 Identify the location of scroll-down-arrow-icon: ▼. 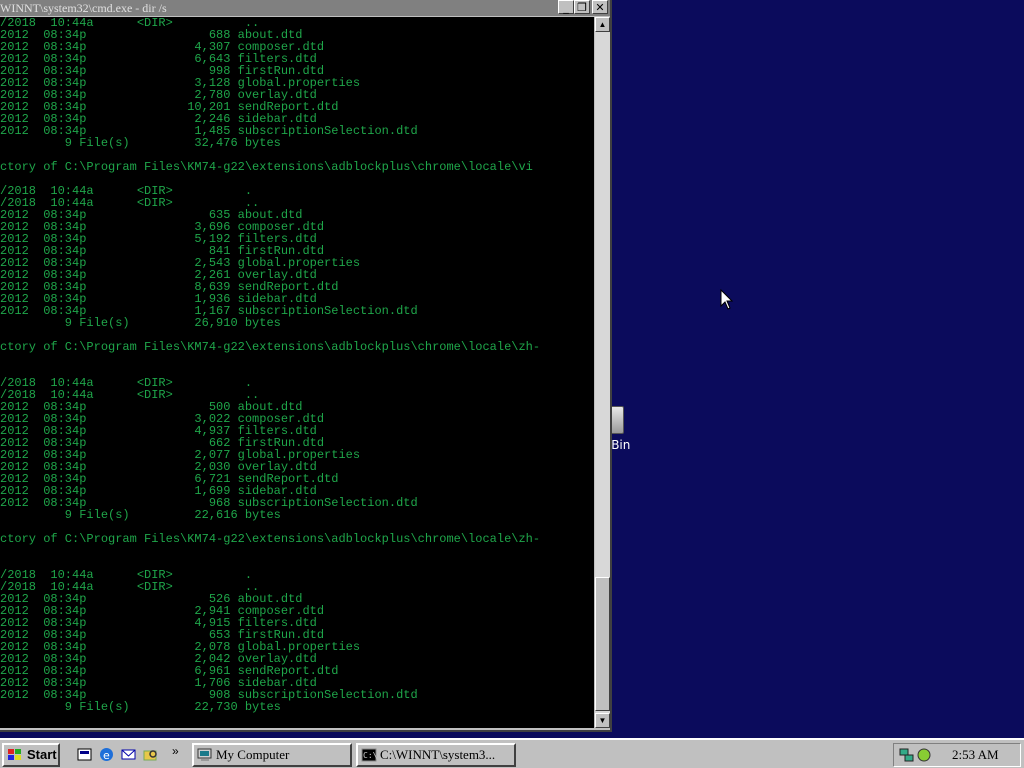
(602, 720).